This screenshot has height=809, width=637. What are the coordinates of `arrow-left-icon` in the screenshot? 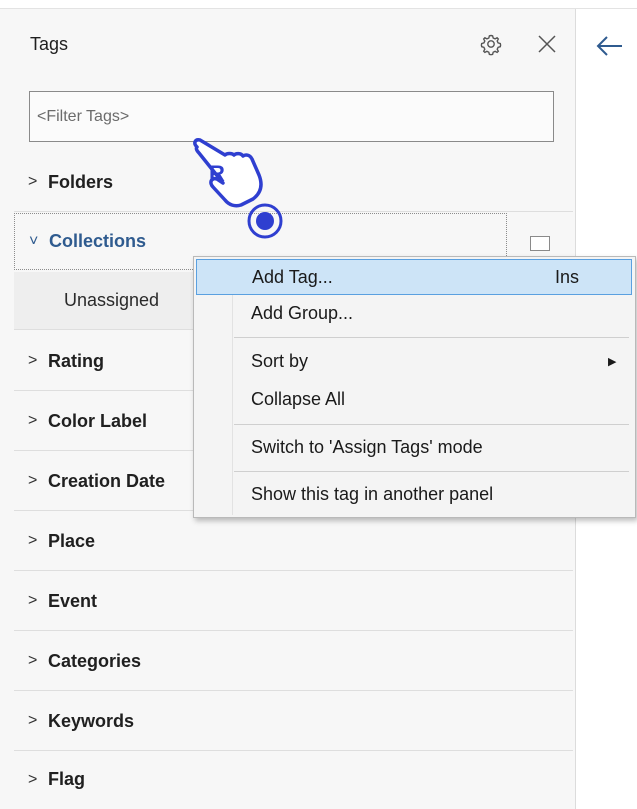 It's located at (609, 46).